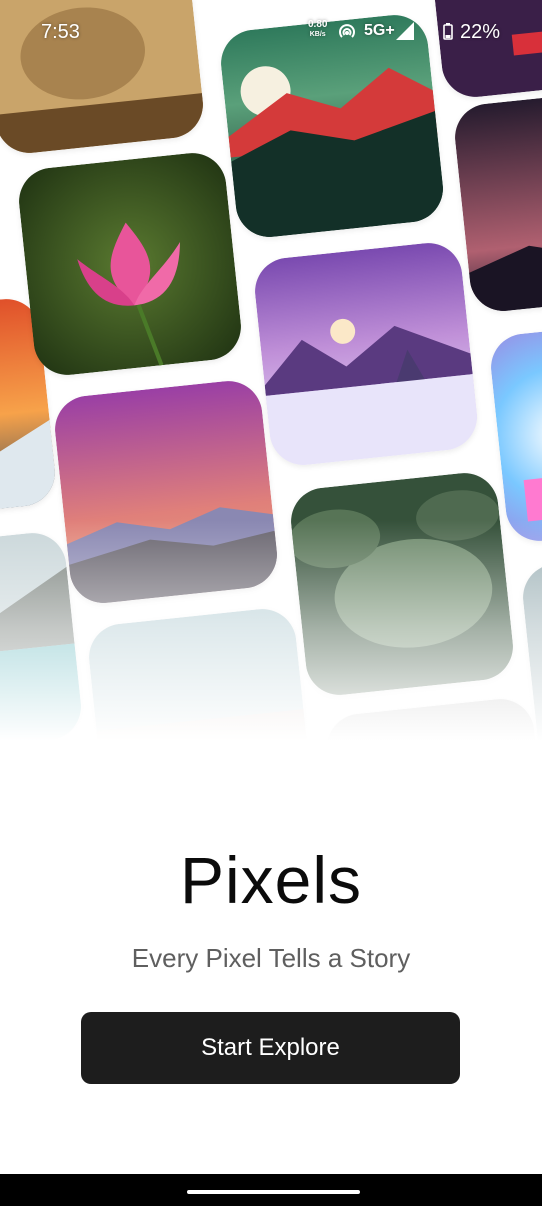 The image size is (542, 1206). Describe the element at coordinates (271, 880) in the screenshot. I see `app-title: Pixels` at that location.